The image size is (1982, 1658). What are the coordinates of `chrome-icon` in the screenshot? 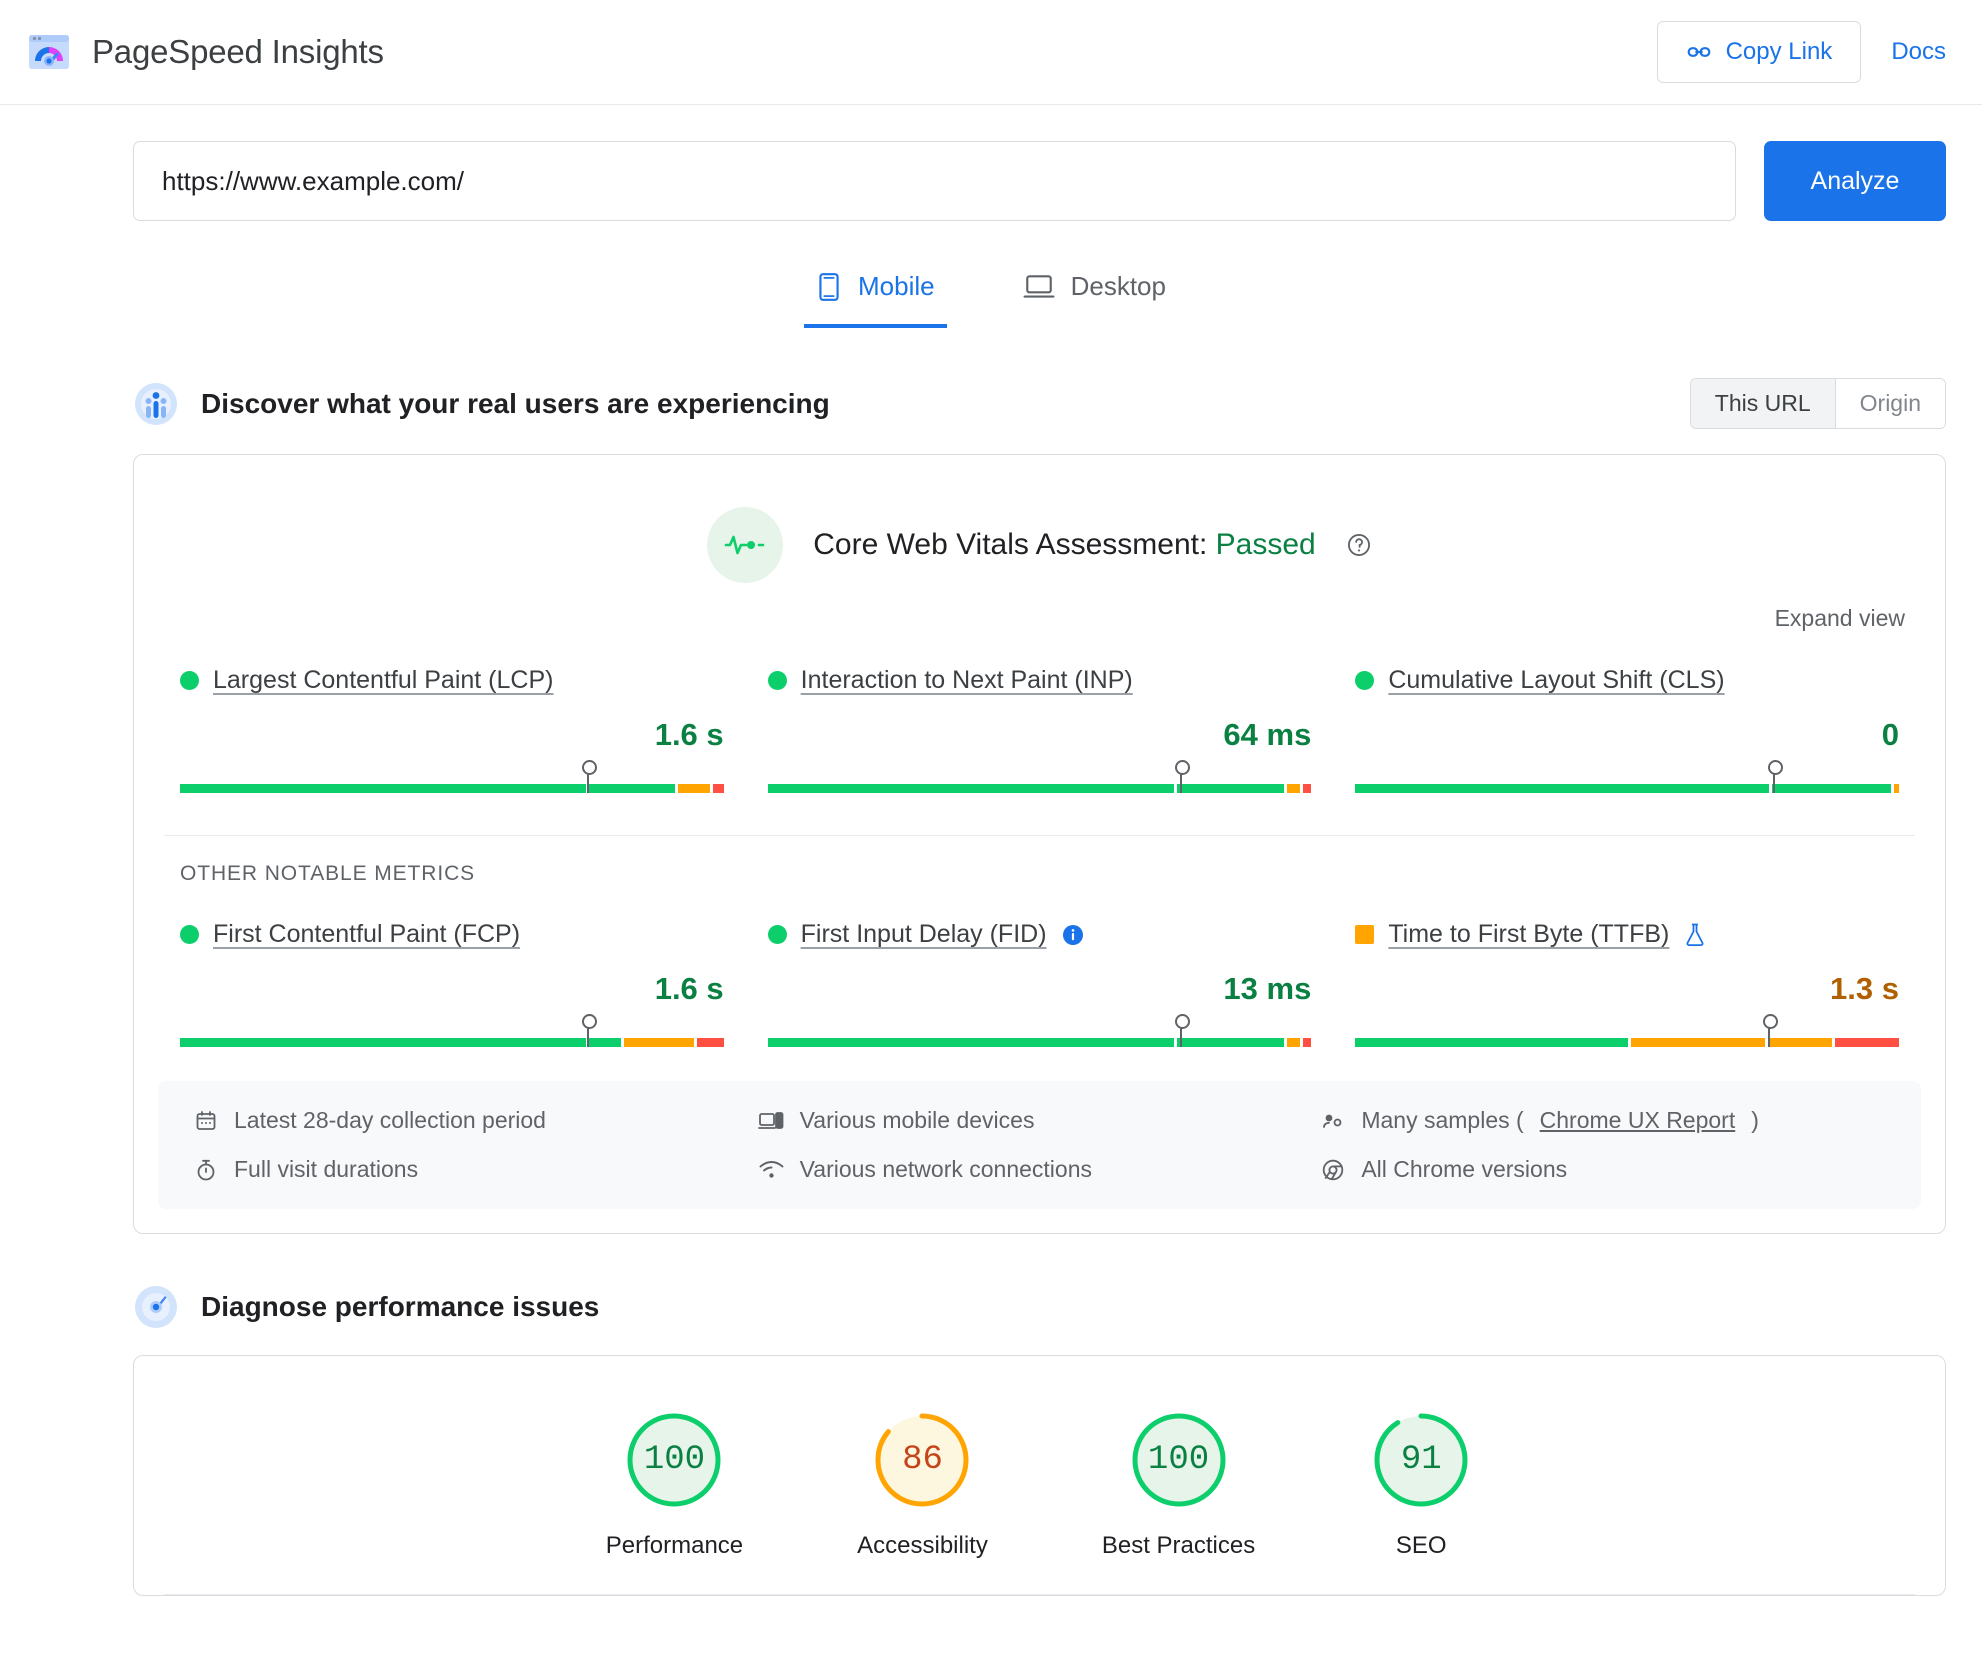 It's located at (1333, 1170).